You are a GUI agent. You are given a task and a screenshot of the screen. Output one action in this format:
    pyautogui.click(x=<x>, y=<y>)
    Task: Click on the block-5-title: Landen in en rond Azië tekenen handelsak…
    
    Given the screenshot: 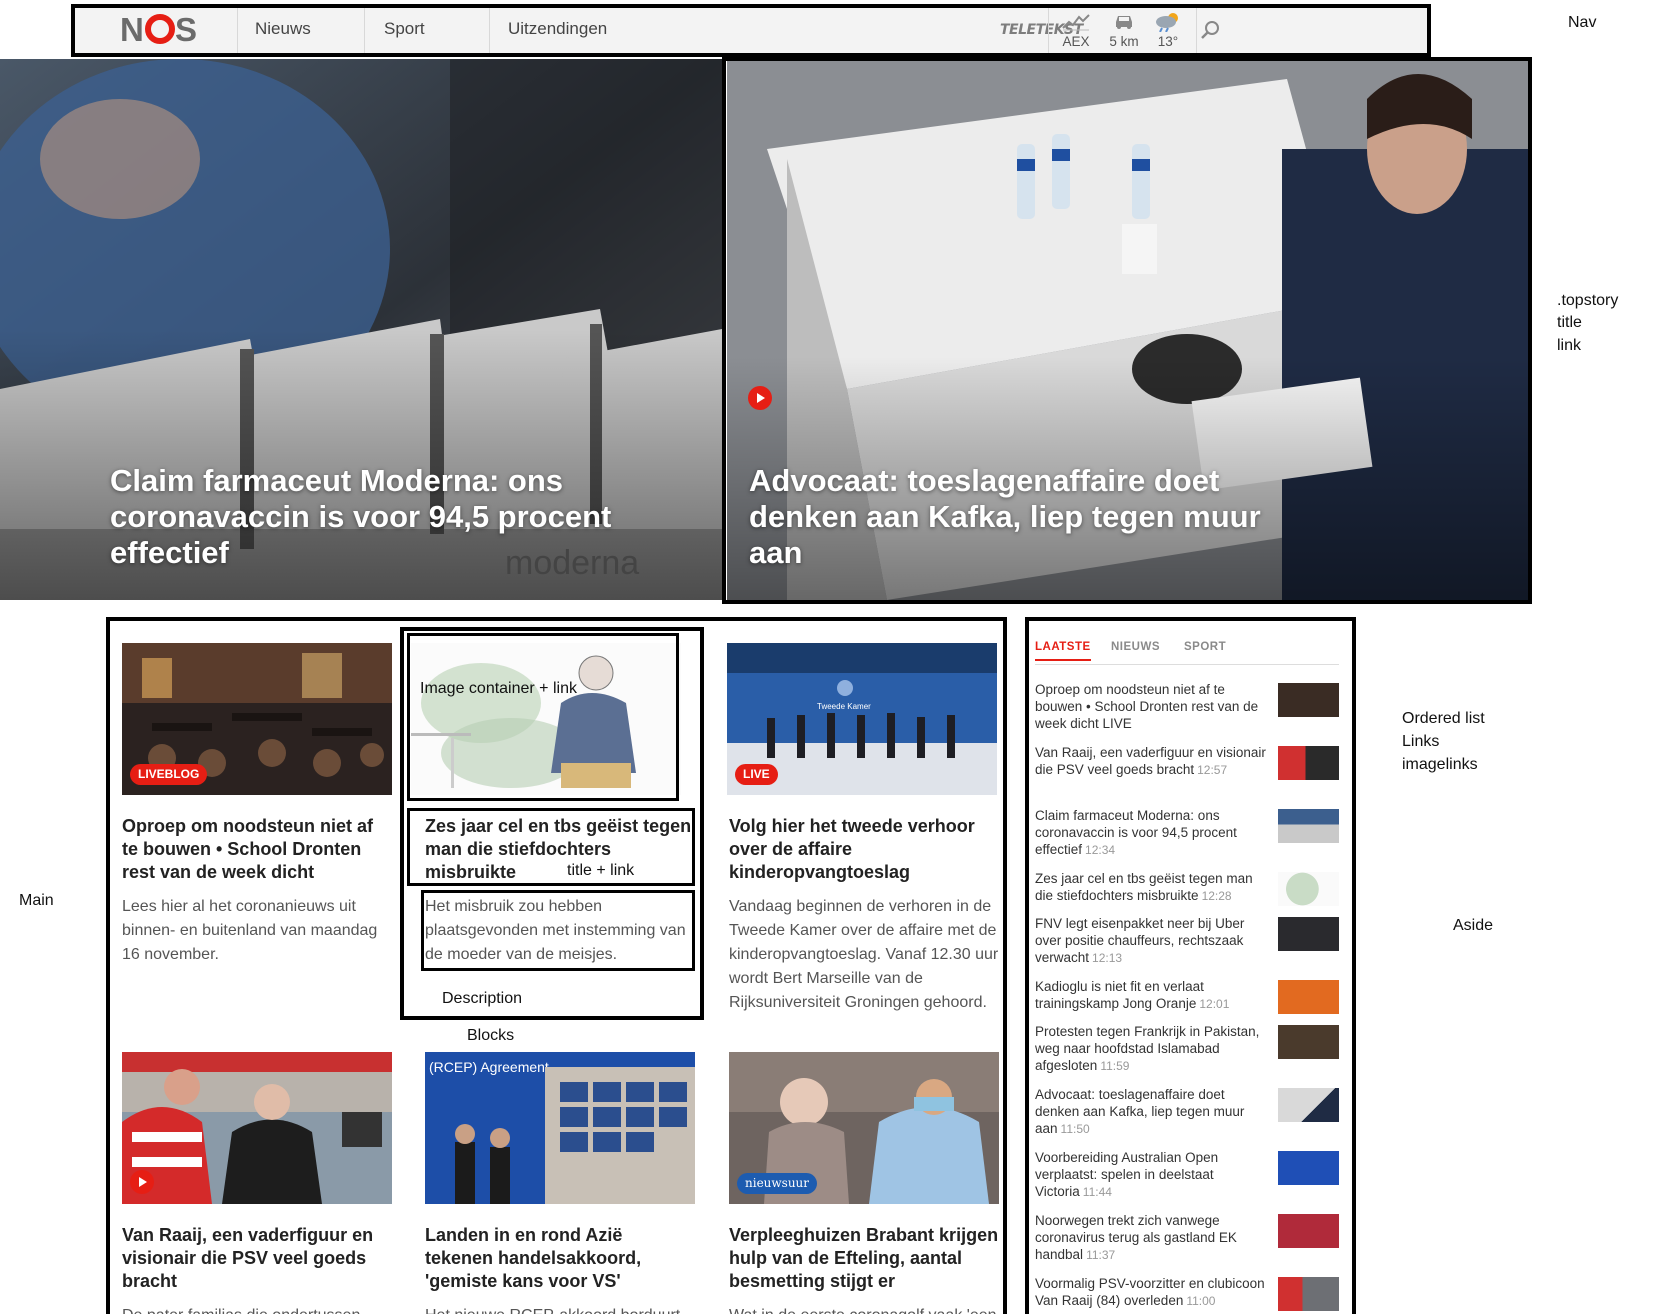 What is the action you would take?
    pyautogui.click(x=560, y=1258)
    